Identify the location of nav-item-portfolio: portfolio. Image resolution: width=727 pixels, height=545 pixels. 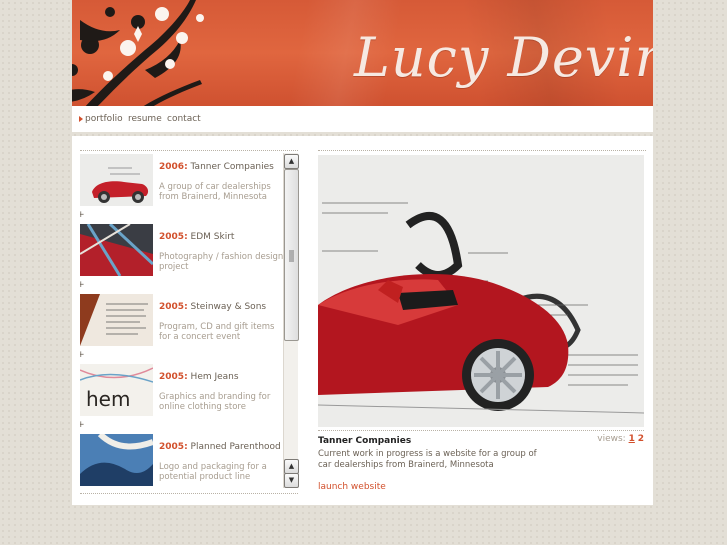
(104, 119).